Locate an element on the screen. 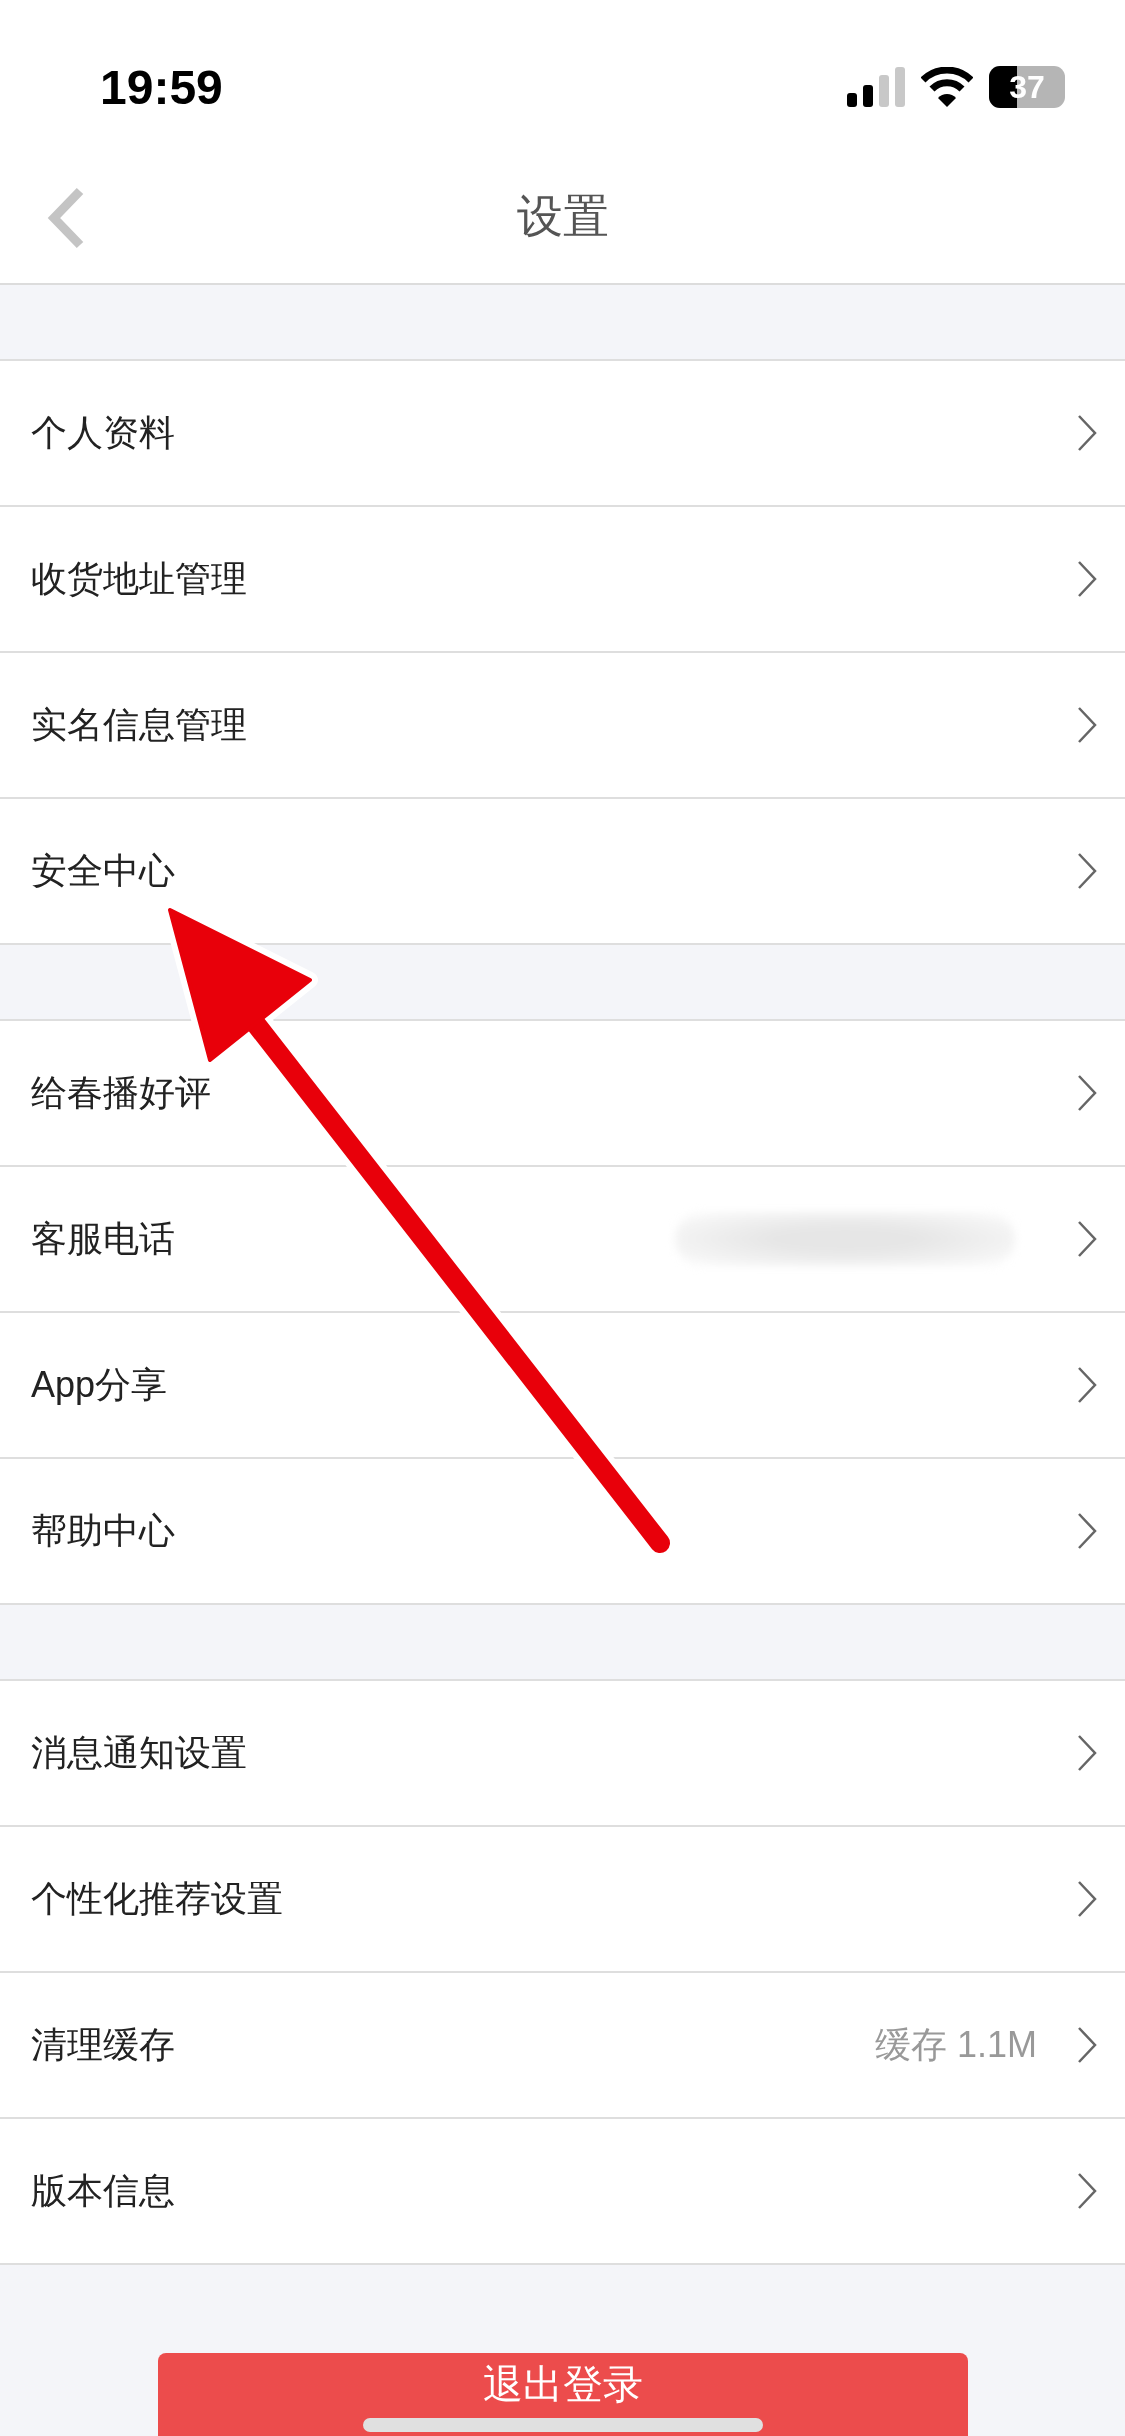 This screenshot has width=1125, height=2436. settings-row: 帮助中心 is located at coordinates (562, 1532).